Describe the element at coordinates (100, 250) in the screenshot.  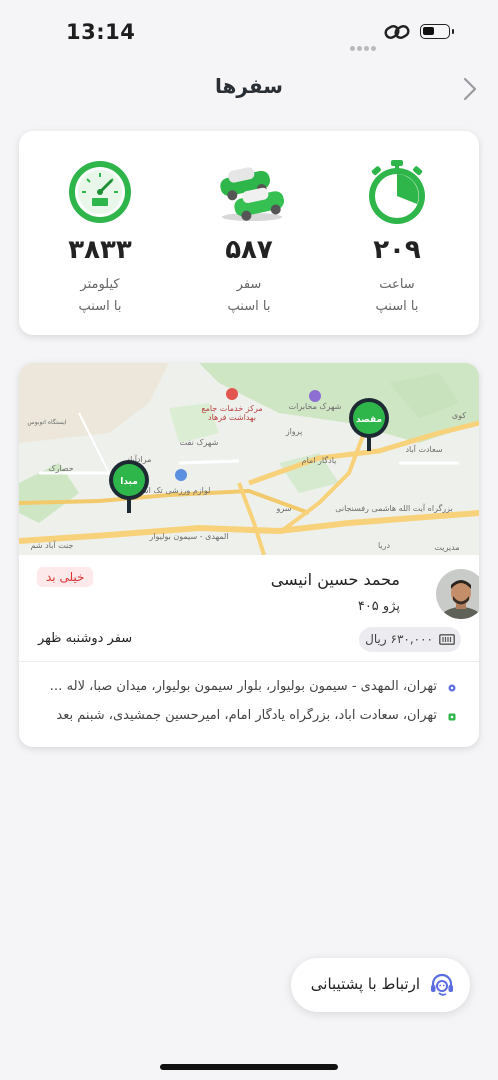
I see `stat-kilometers-value: ۳۸۳۳` at that location.